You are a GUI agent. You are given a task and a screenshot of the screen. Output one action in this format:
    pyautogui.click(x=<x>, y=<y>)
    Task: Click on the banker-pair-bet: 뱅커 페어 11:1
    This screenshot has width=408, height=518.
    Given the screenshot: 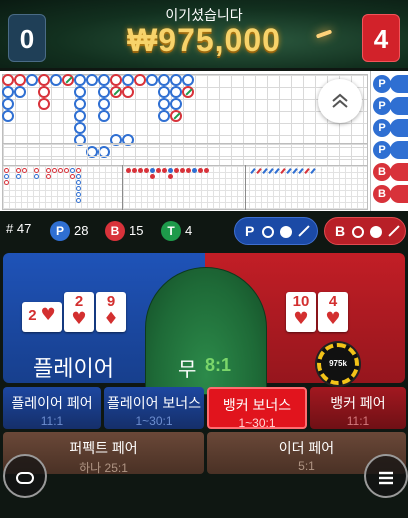 What is the action you would take?
    pyautogui.click(x=358, y=408)
    